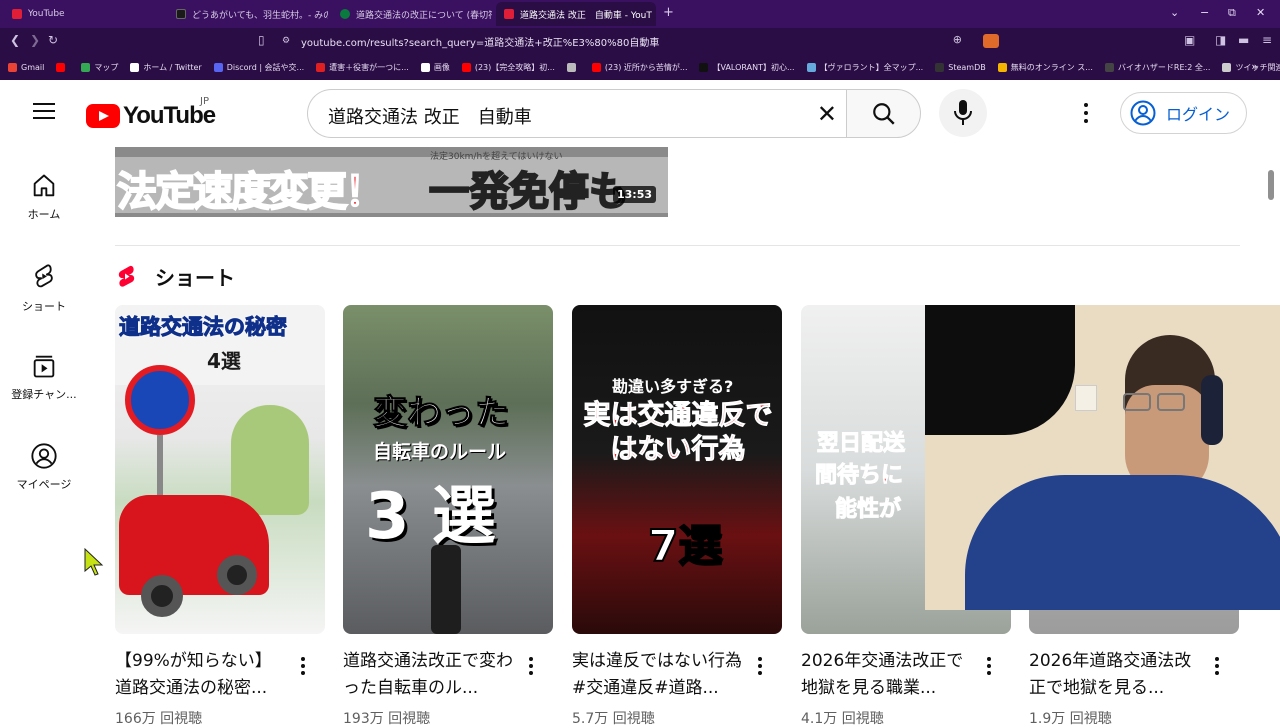  What do you see at coordinates (287, 41) in the screenshot?
I see `site-info-icon: ⚙` at bounding box center [287, 41].